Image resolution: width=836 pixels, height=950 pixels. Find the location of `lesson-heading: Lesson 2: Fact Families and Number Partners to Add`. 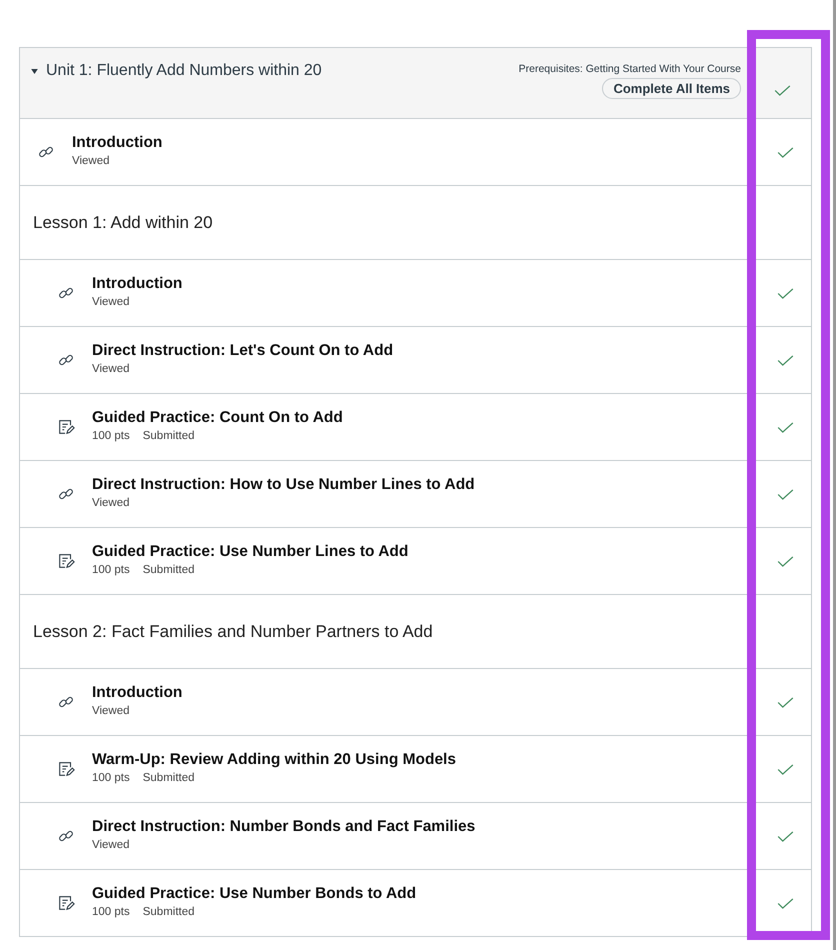

lesson-heading: Lesson 2: Fact Families and Number Partners to Add is located at coordinates (233, 632).